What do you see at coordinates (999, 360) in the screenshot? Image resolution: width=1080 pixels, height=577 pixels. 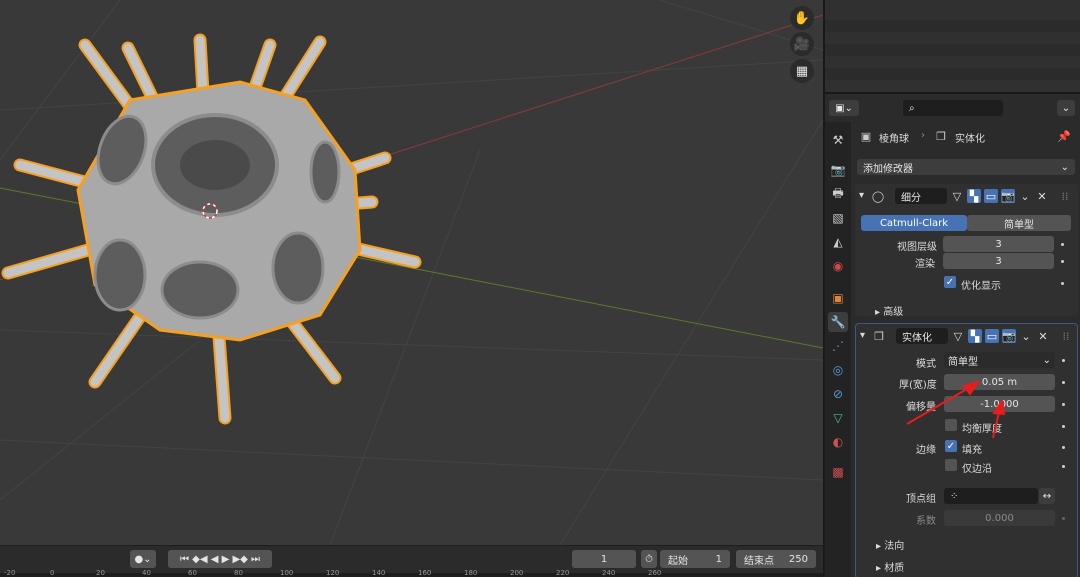 I see `mode-dropdown: 简单型 ⌄` at bounding box center [999, 360].